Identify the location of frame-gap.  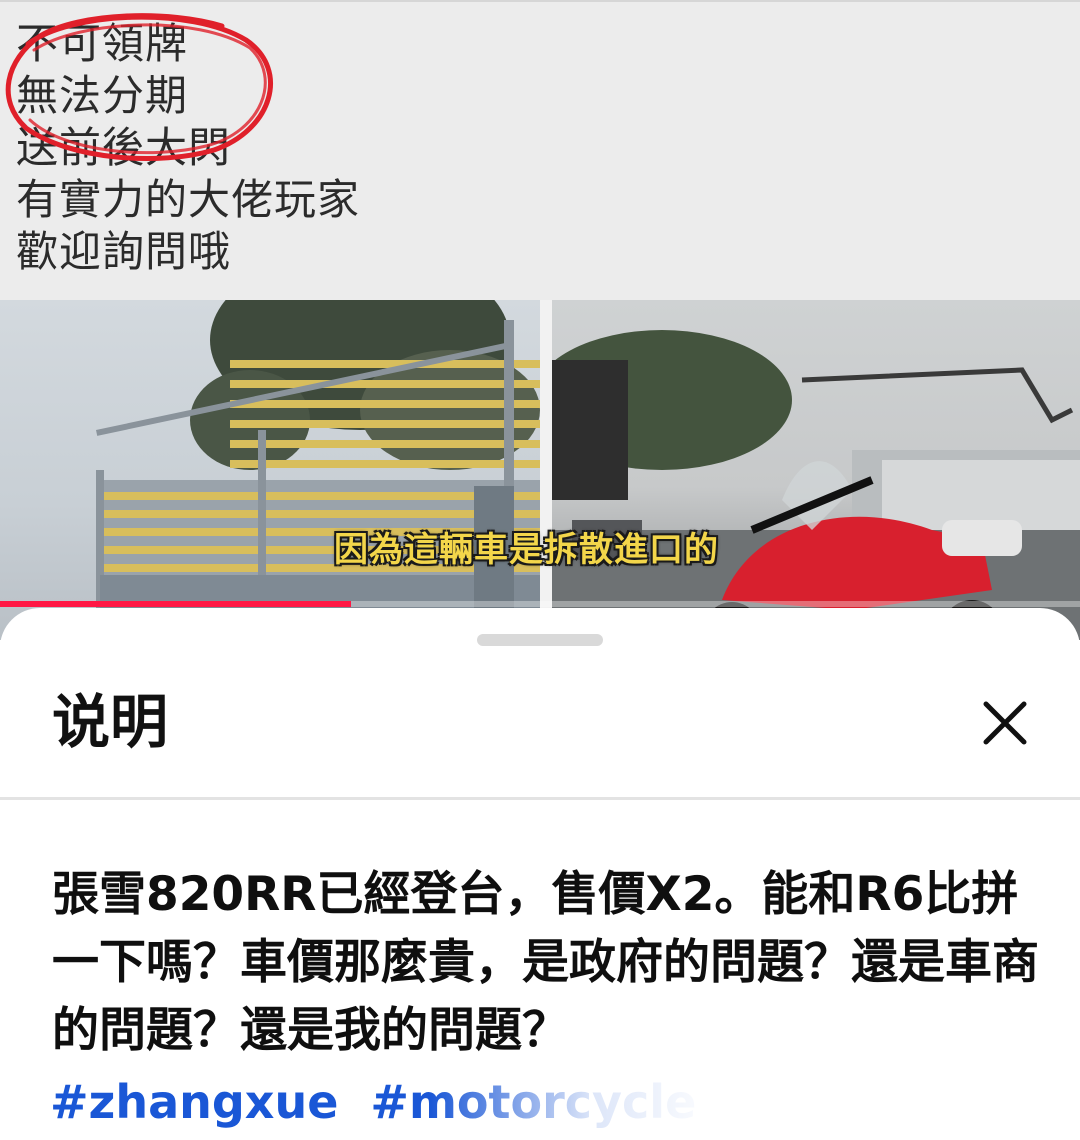
(546, 470).